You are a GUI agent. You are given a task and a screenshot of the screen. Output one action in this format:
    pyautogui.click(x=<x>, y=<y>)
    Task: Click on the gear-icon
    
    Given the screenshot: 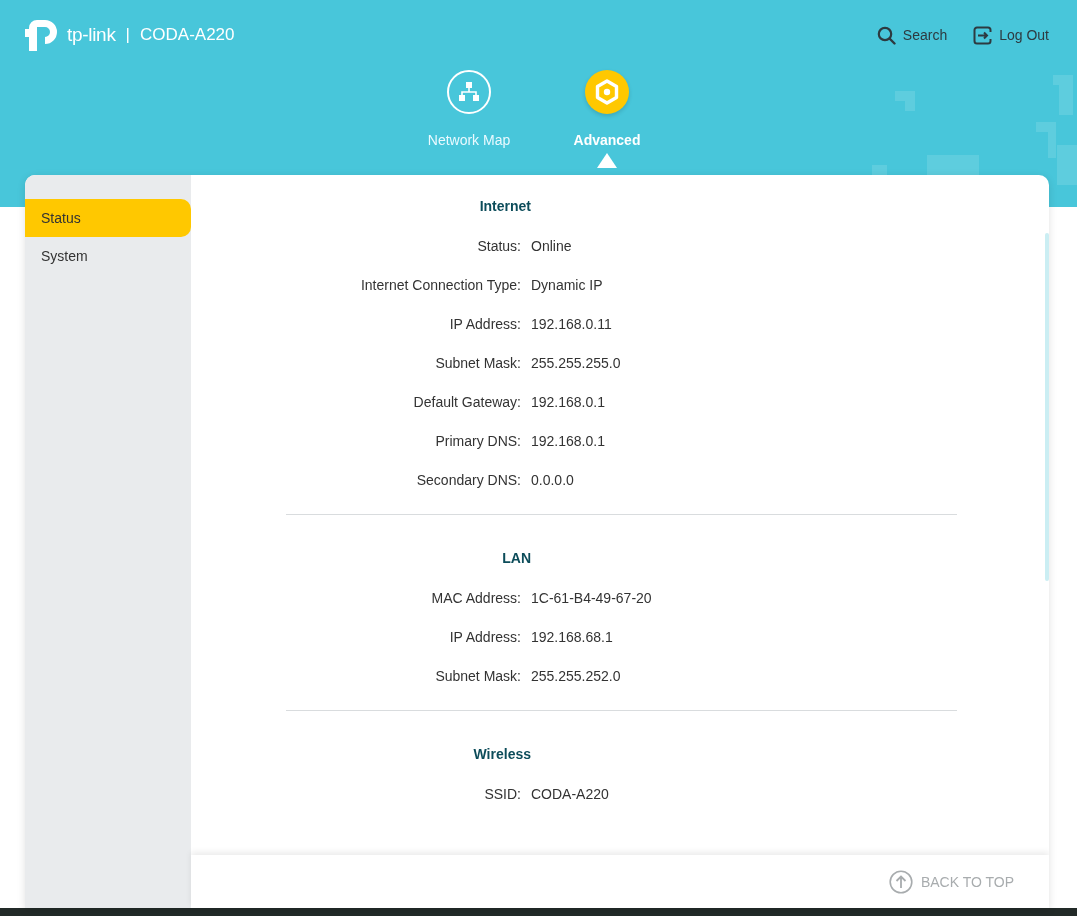 What is the action you would take?
    pyautogui.click(x=607, y=92)
    